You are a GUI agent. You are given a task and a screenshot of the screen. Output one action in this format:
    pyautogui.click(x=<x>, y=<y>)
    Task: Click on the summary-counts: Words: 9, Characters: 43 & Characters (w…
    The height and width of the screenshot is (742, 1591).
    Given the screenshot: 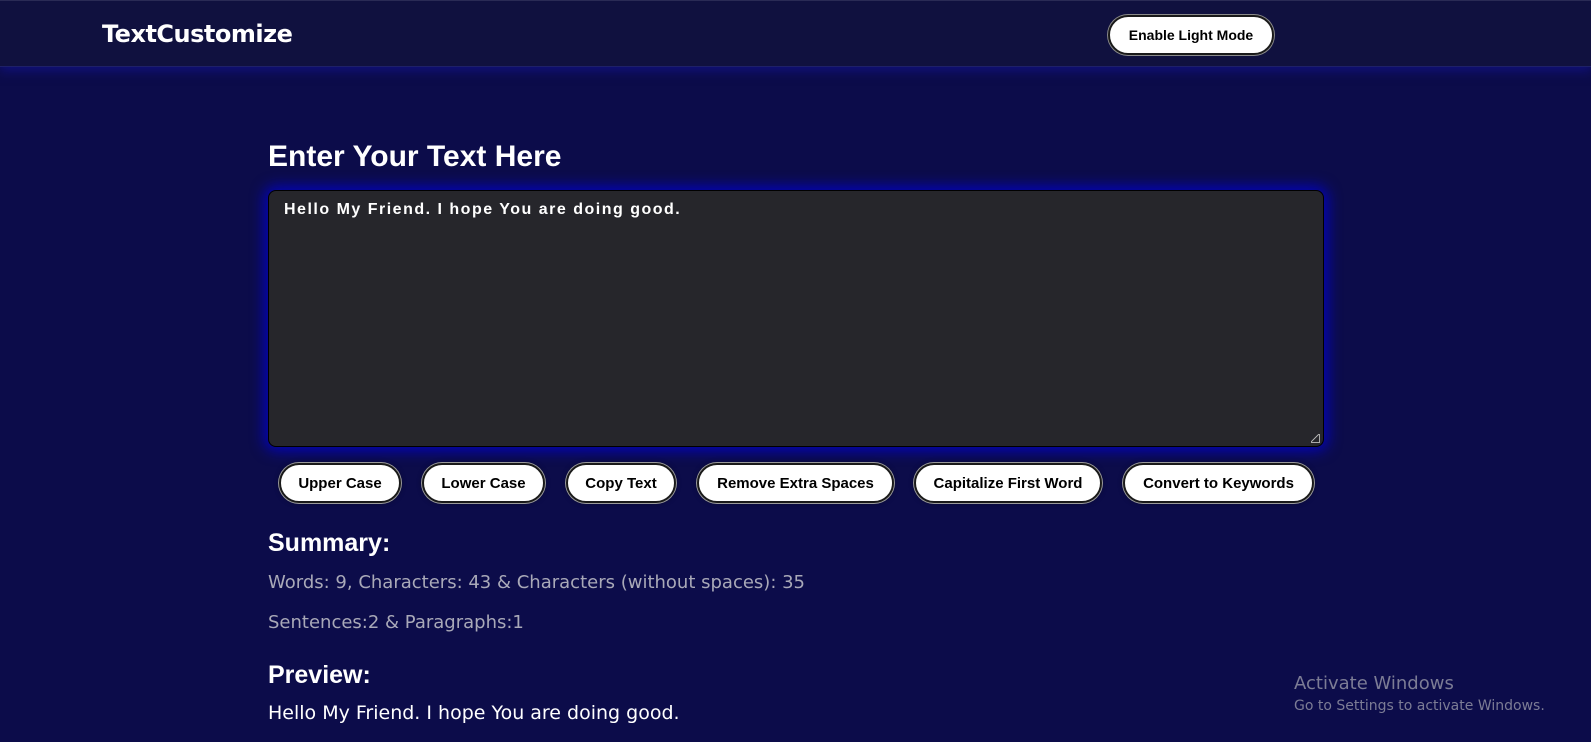 What is the action you would take?
    pyautogui.click(x=537, y=582)
    